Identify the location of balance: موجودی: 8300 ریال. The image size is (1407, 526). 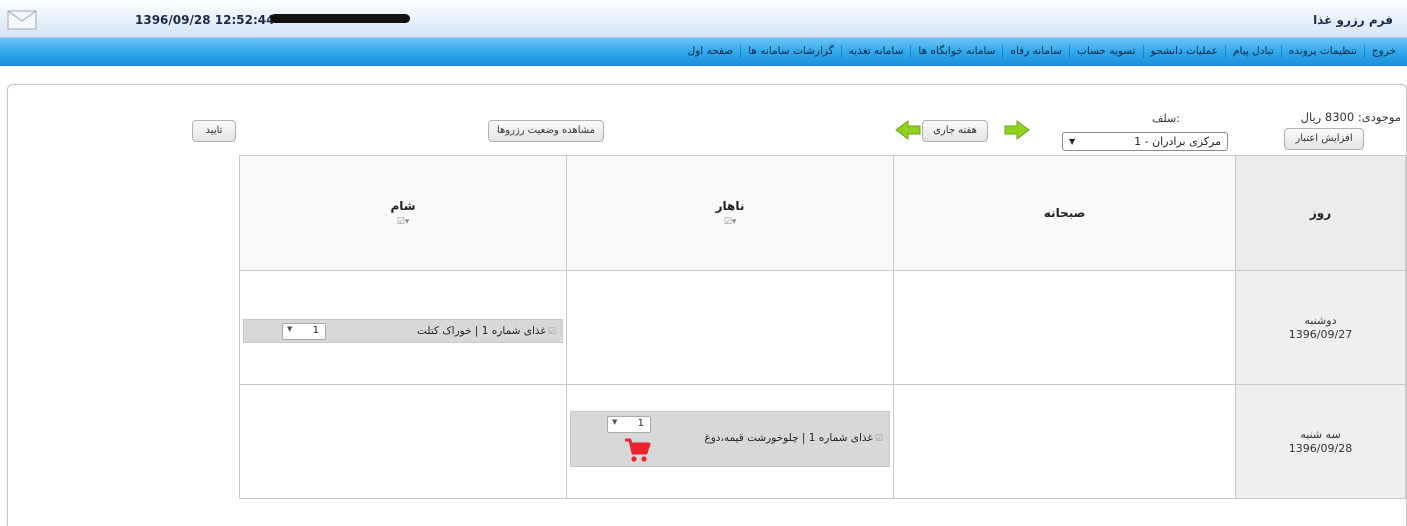
(1351, 117).